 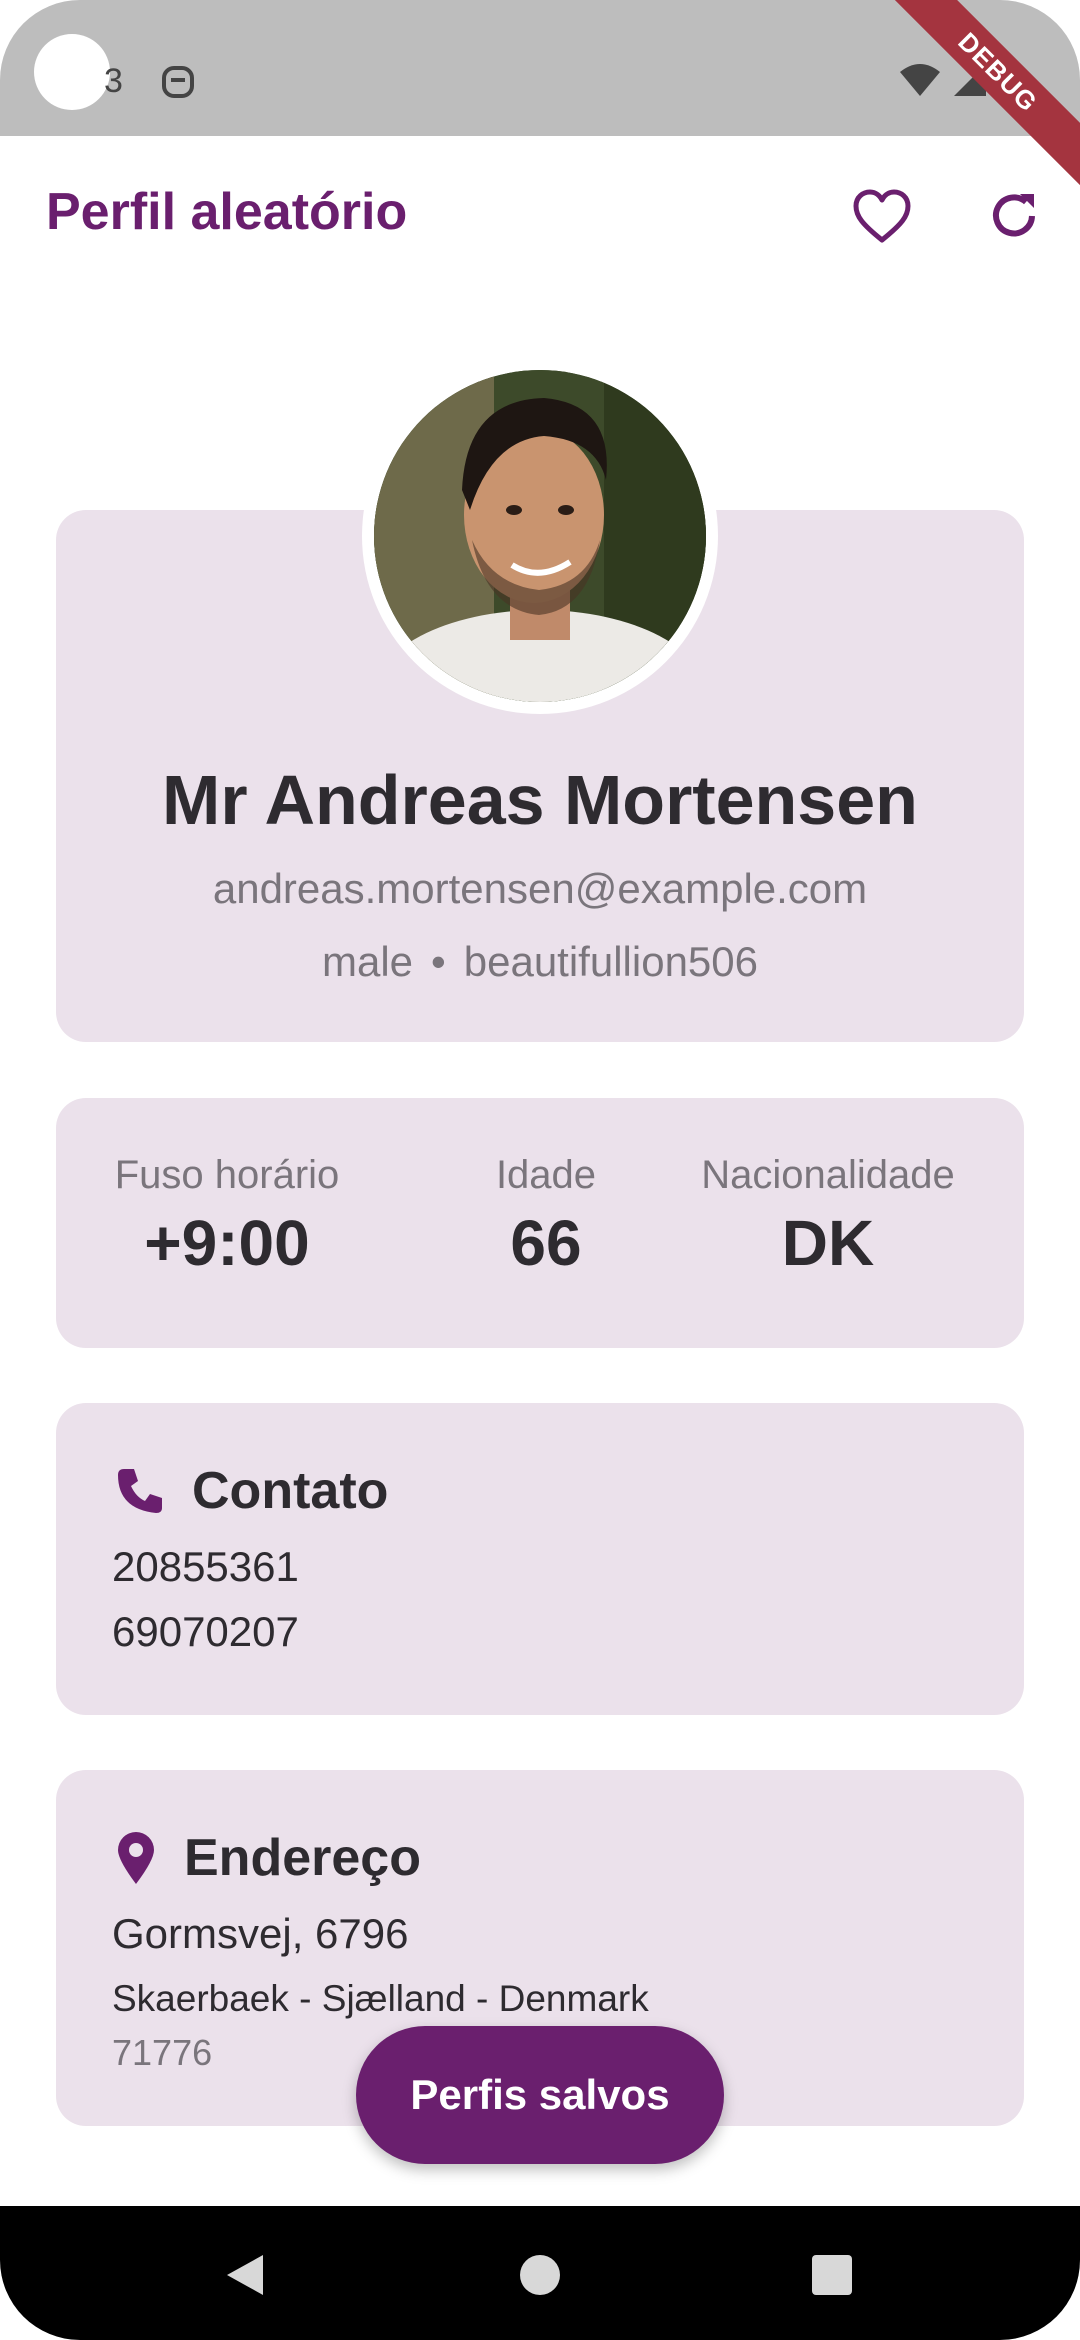 What do you see at coordinates (227, 1175) in the screenshot?
I see `stat-label: Fuso horário` at bounding box center [227, 1175].